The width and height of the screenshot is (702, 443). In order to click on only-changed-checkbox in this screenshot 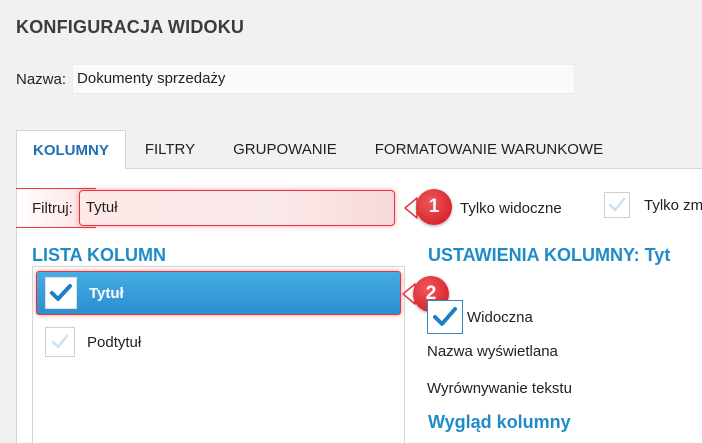, I will do `click(617, 205)`.